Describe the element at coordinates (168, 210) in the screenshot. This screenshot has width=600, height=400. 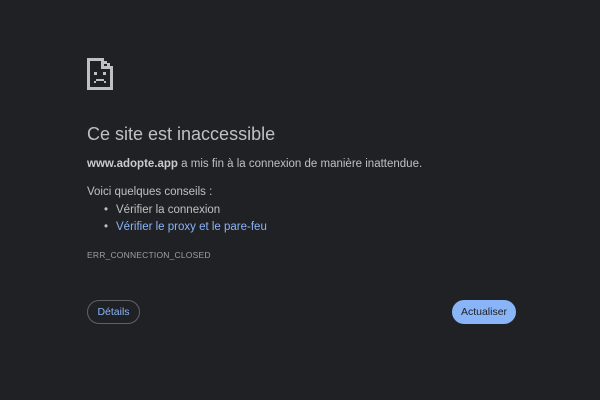
I see `tip-check-connection: Vérifier la connexion` at that location.